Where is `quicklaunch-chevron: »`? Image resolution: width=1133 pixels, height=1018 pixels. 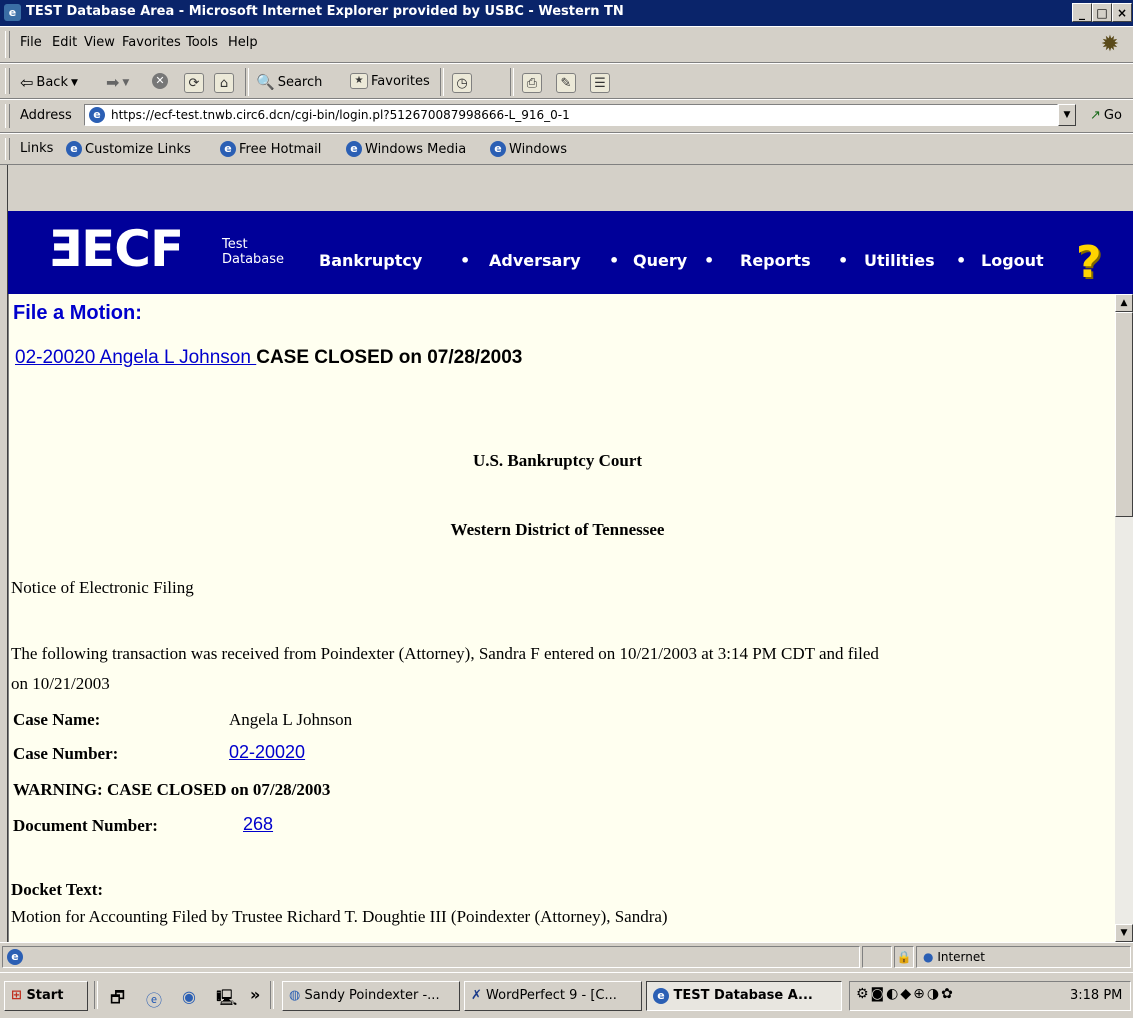 quicklaunch-chevron: » is located at coordinates (255, 994).